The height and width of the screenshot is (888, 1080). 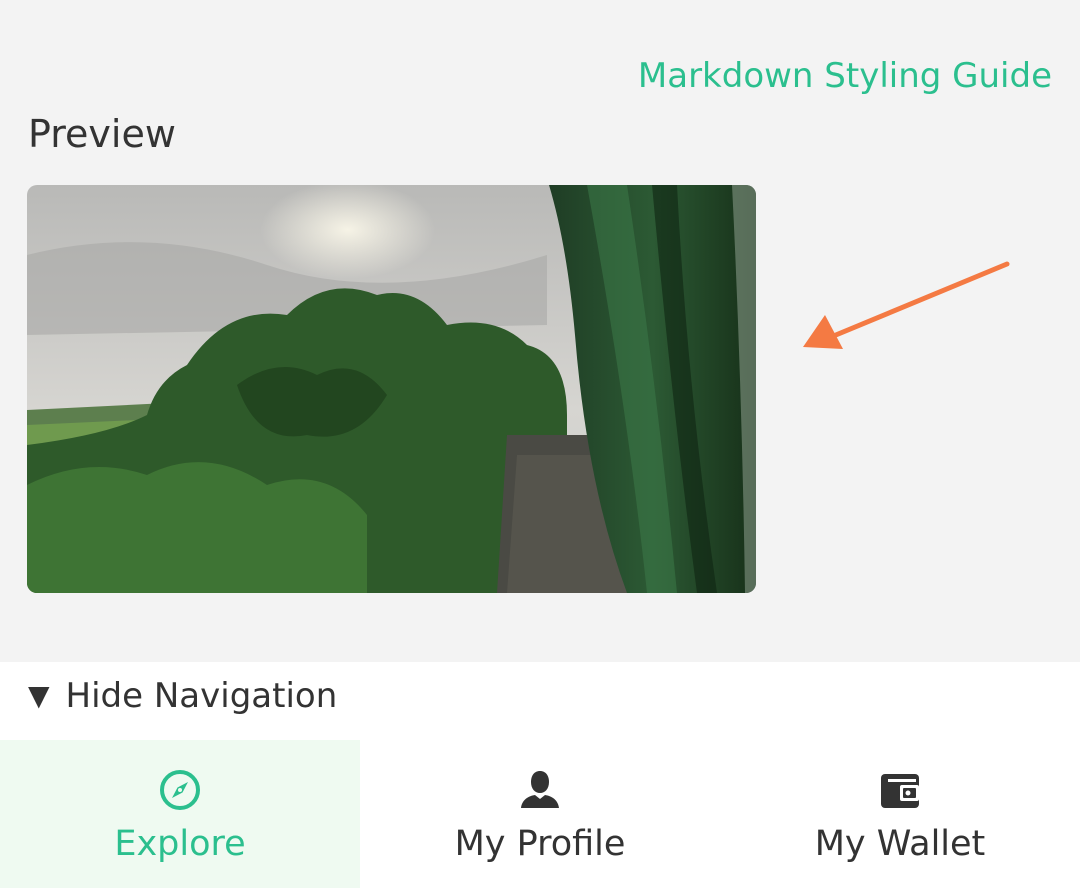 I want to click on triangle-down-icon: ▼, so click(x=39, y=695).